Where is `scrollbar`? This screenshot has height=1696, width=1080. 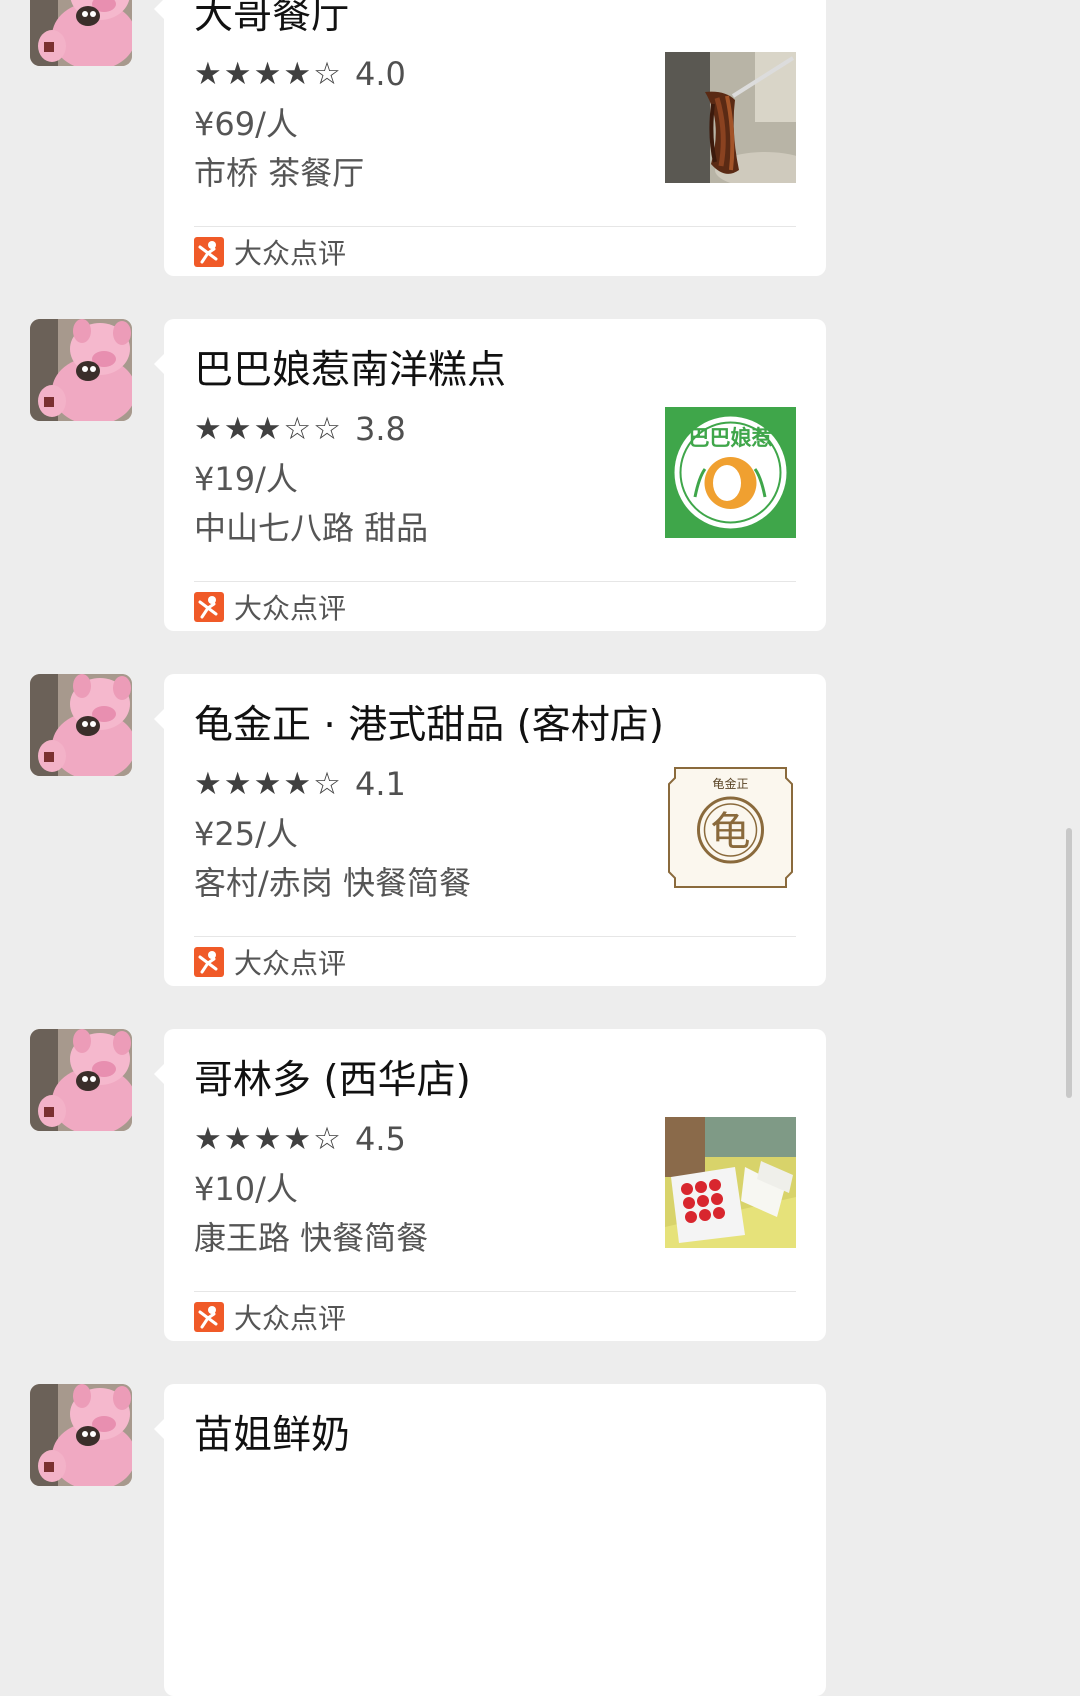
scrollbar is located at coordinates (1069, 963).